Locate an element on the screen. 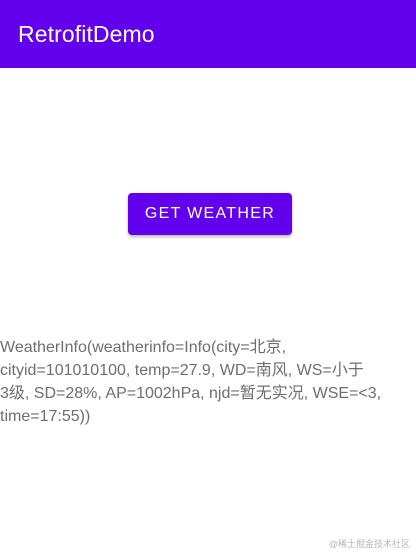  app-bar: RetrofitDemo is located at coordinates (208, 34).